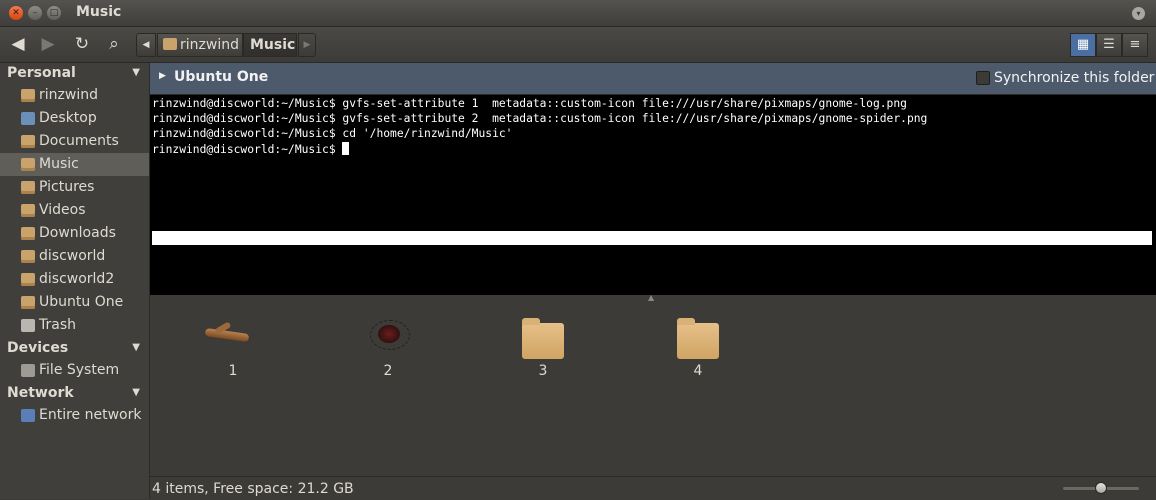  I want to click on compact-view-icon: ≡, so click(1135, 44).